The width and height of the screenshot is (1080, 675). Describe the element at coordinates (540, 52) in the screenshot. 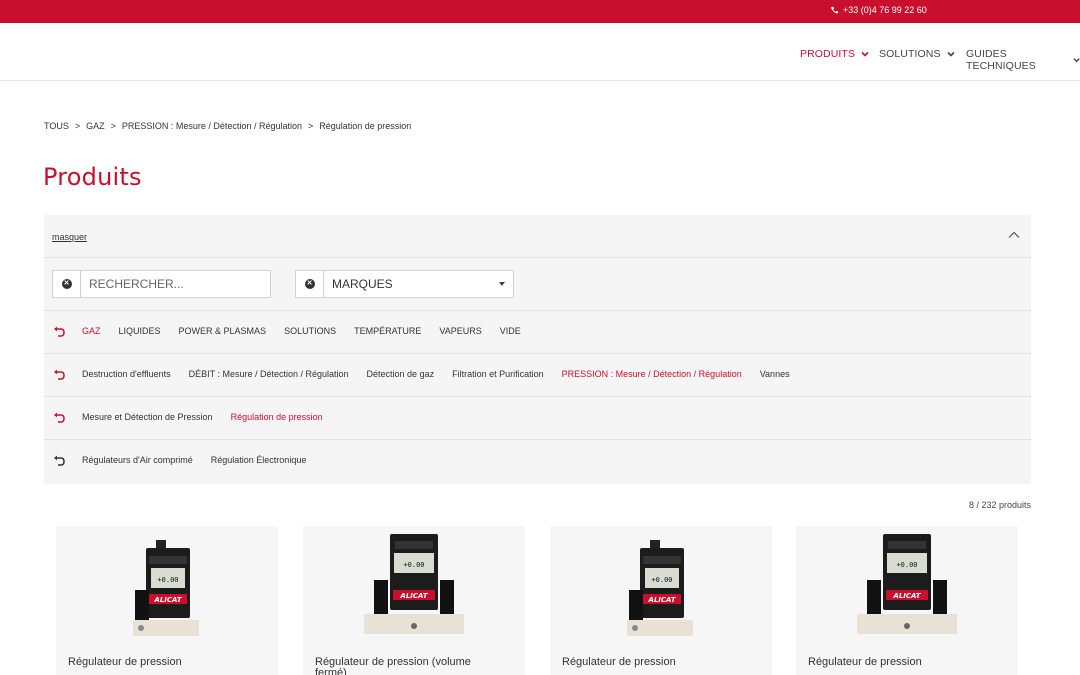

I see `main-nav: PRODUITS SOLUTIONS GUIDES TECHNIQUES` at that location.